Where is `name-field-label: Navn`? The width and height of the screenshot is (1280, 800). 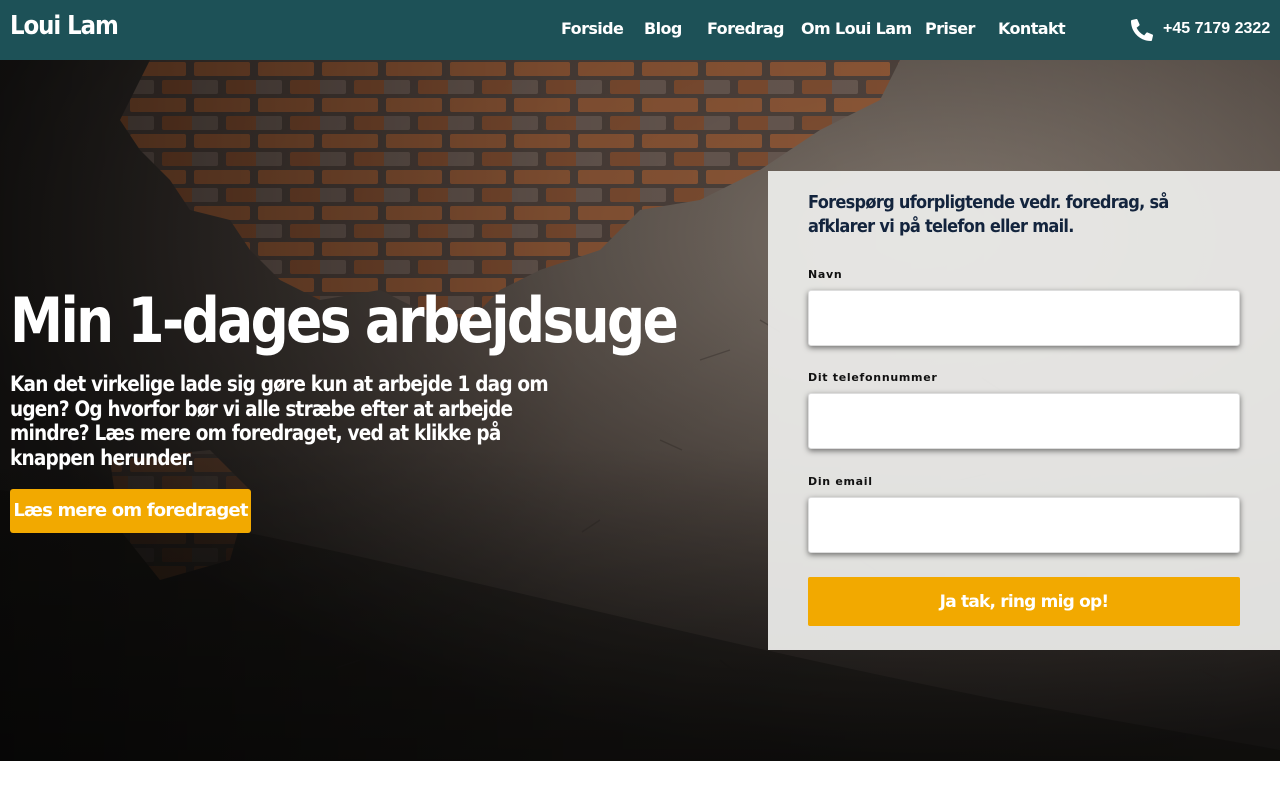
name-field-label: Navn is located at coordinates (825, 274).